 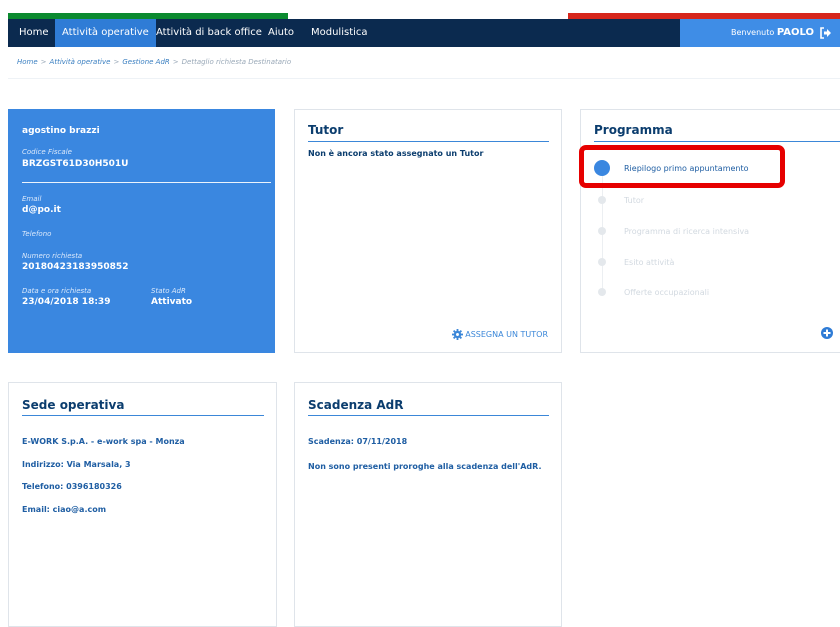 What do you see at coordinates (47, 152) in the screenshot?
I see `cf-label: Codice Fiscale` at bounding box center [47, 152].